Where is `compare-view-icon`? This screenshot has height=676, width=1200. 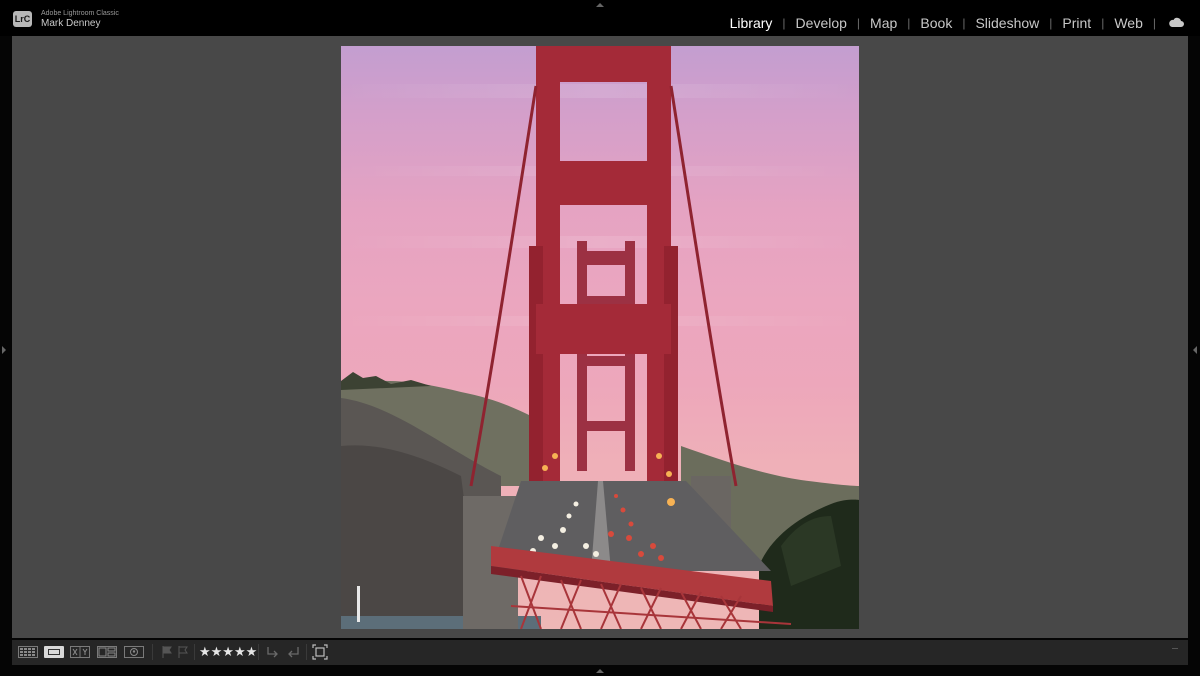 compare-view-icon is located at coordinates (80, 652).